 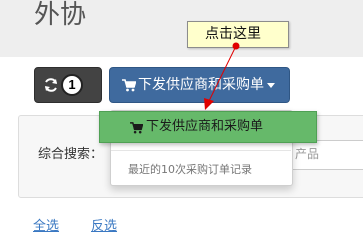 I want to click on select-all-link: 全选, so click(x=46, y=227).